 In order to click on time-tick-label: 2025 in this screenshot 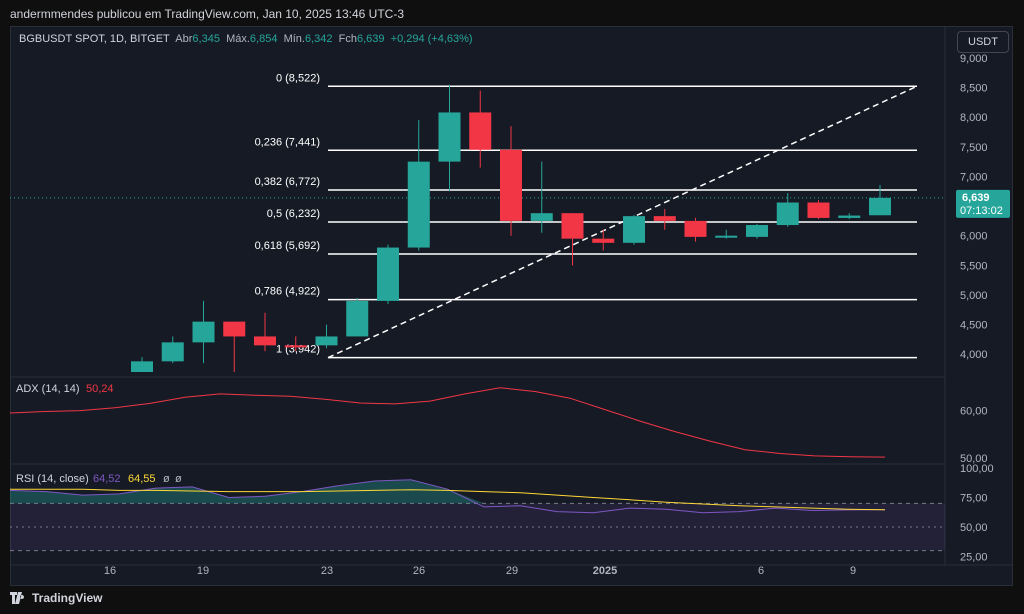, I will do `click(605, 571)`.